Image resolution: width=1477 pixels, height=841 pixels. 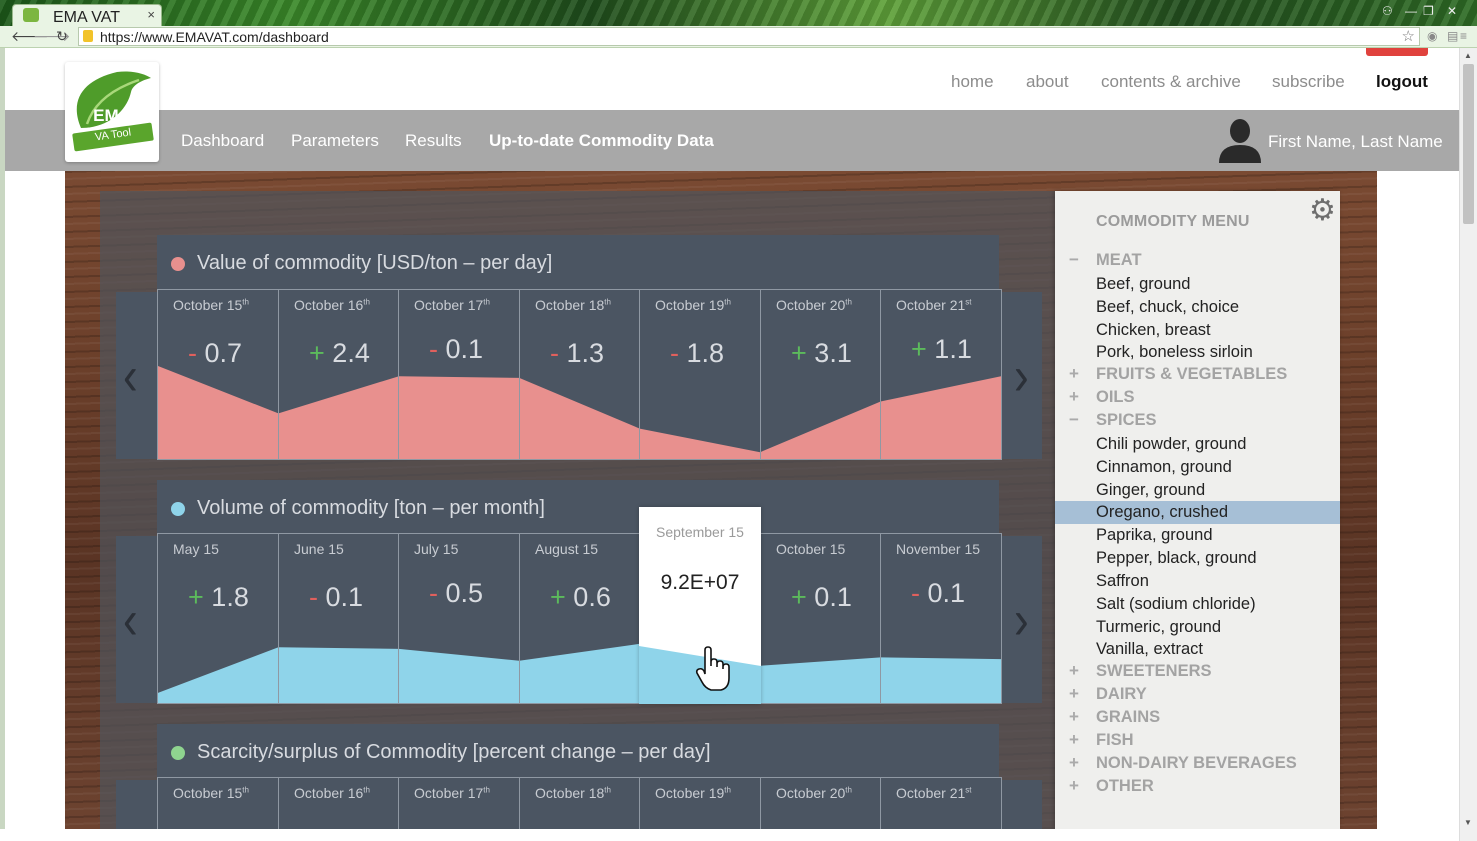 I want to click on category-fruits-vegetables: + FRUITS & VEGETABLES, so click(x=1197, y=375).